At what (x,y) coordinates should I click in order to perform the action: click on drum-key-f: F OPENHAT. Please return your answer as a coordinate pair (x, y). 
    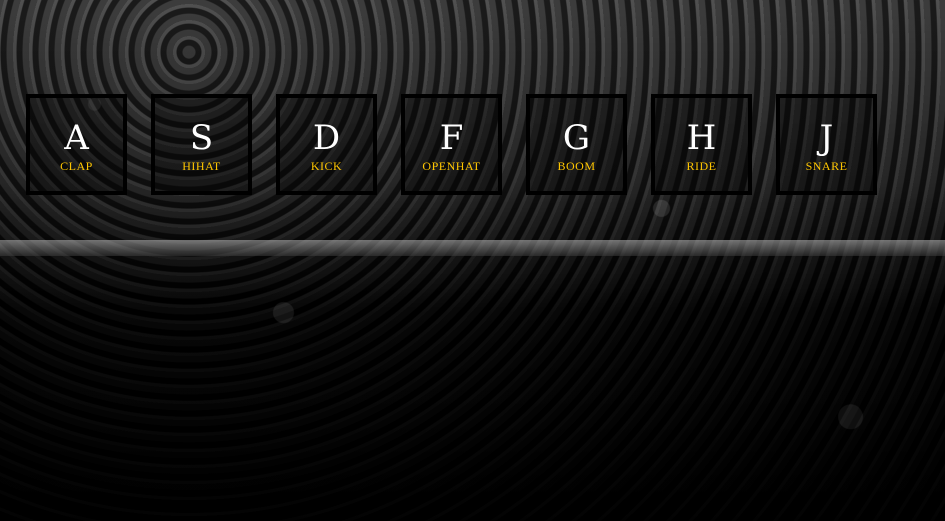
    Looking at the image, I should click on (451, 144).